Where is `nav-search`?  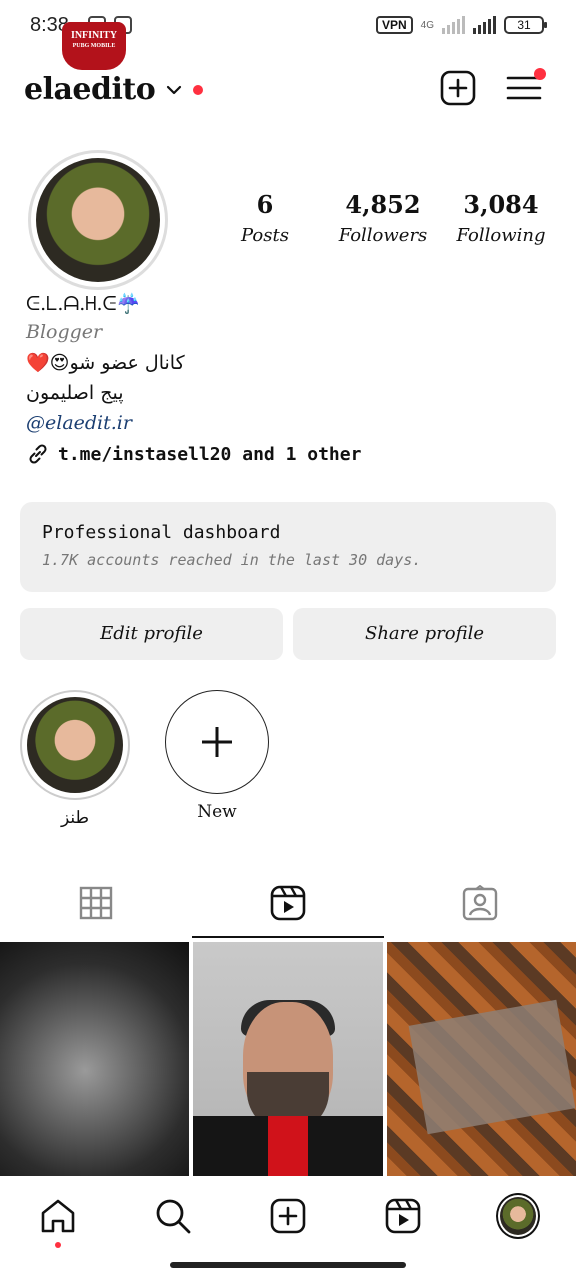 nav-search is located at coordinates (173, 1216).